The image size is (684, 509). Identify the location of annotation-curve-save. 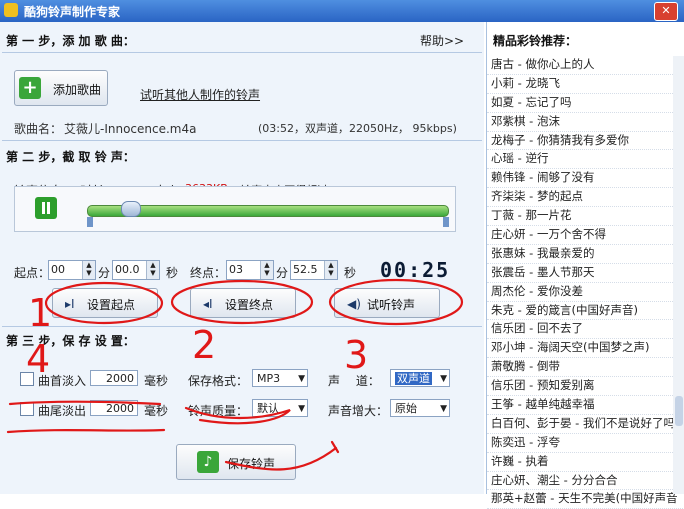
(281, 458).